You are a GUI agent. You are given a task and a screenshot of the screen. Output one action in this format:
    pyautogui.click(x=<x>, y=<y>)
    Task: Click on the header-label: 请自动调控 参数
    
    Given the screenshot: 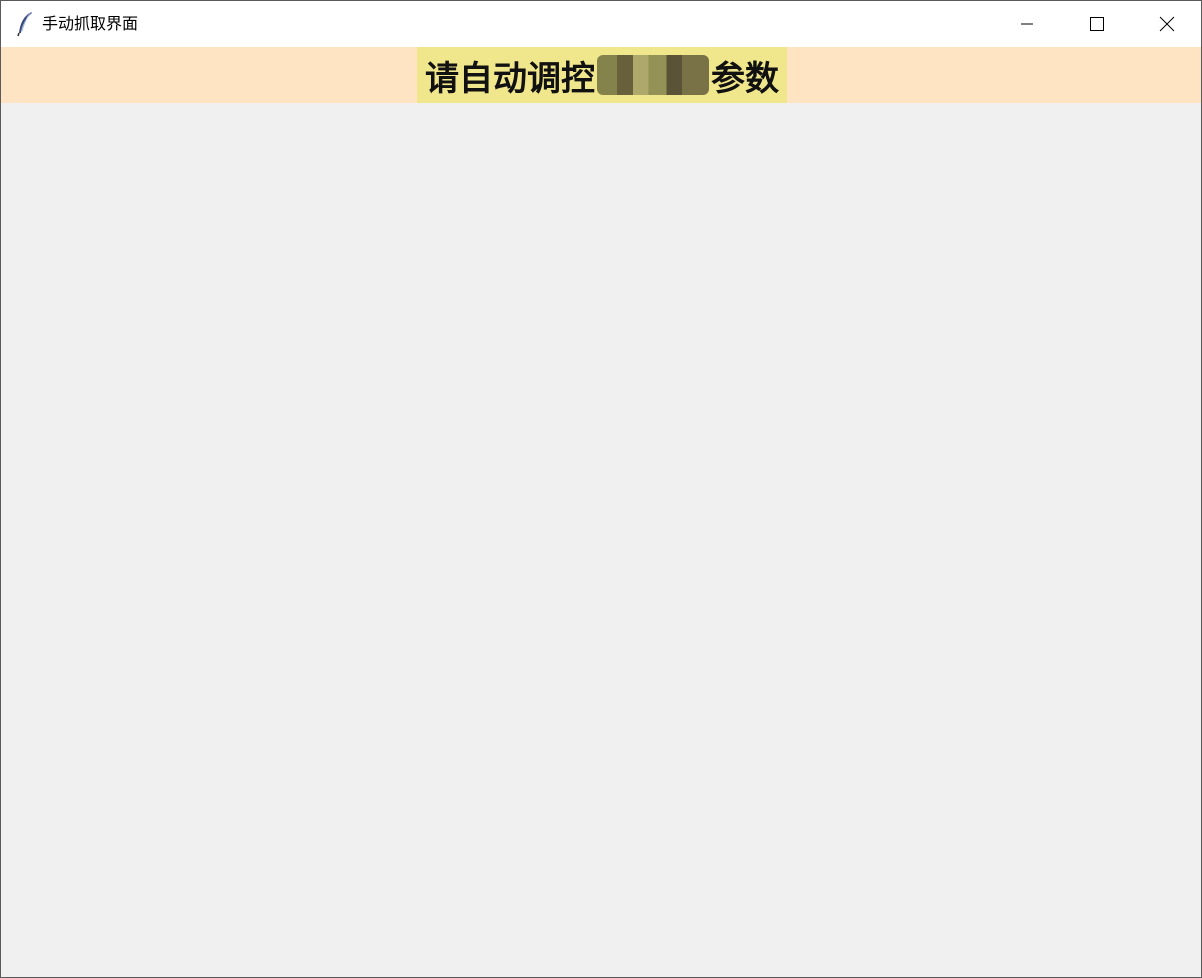 What is the action you would take?
    pyautogui.click(x=602, y=75)
    